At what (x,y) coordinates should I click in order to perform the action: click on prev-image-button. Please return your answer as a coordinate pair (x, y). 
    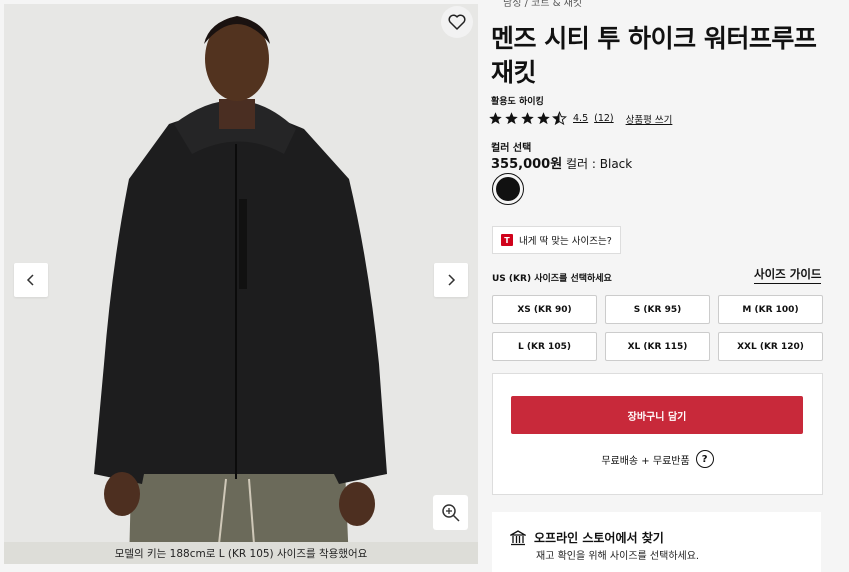
    Looking at the image, I should click on (31, 280).